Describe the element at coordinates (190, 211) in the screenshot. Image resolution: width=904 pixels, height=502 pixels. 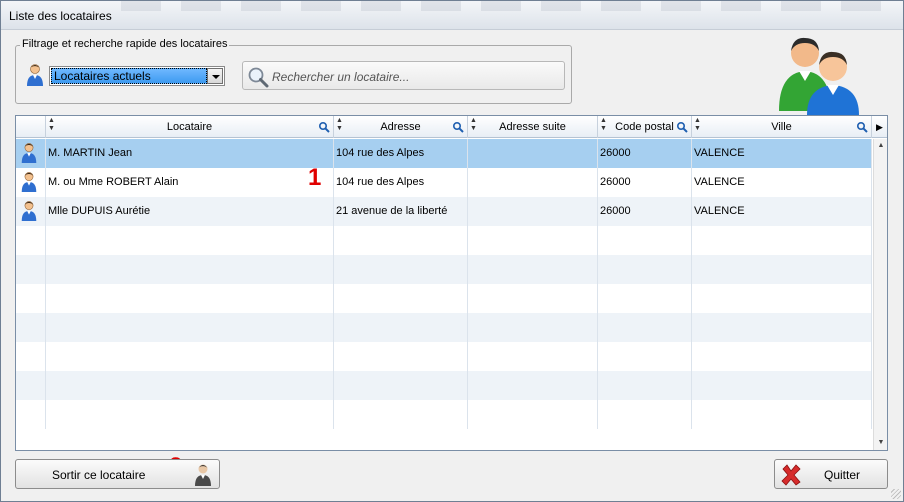
I see `cell-locataire: Mlle DUPUIS Aurétie` at that location.